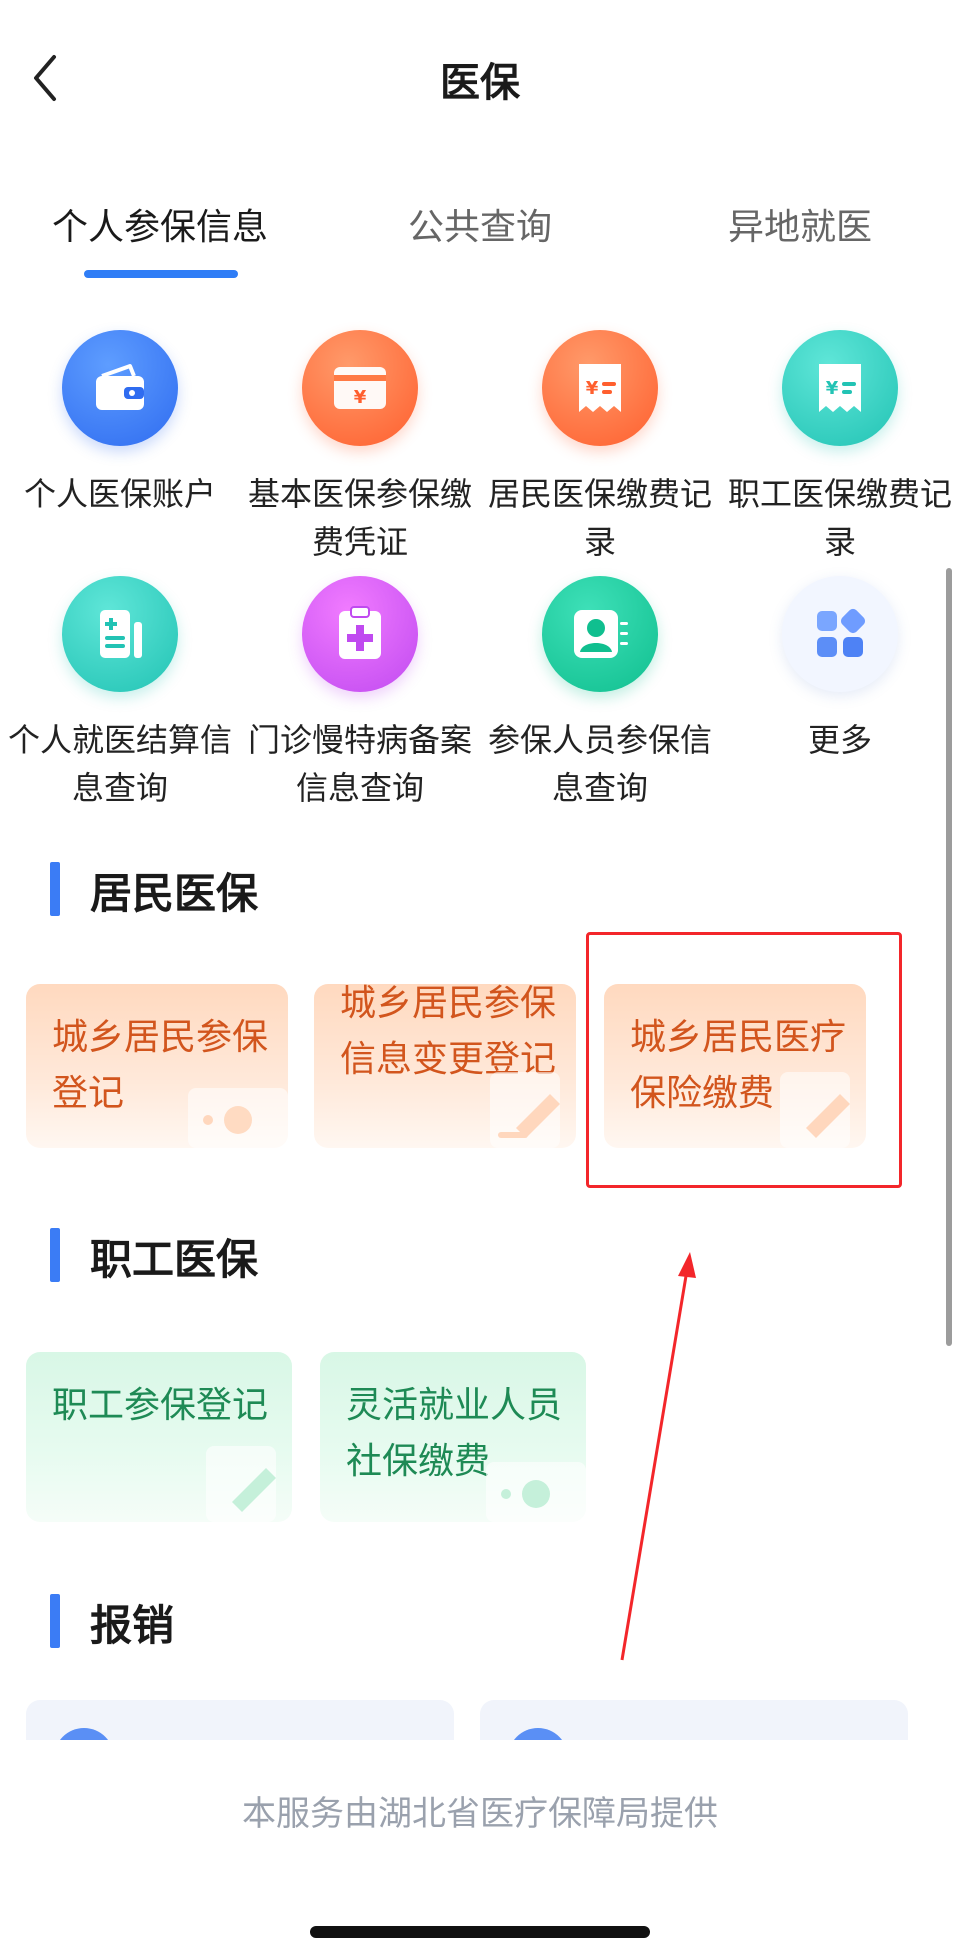 The image size is (960, 1954). Describe the element at coordinates (120, 694) in the screenshot. I see `grid-item-settlement-query: 个人就医结算信息查询` at that location.